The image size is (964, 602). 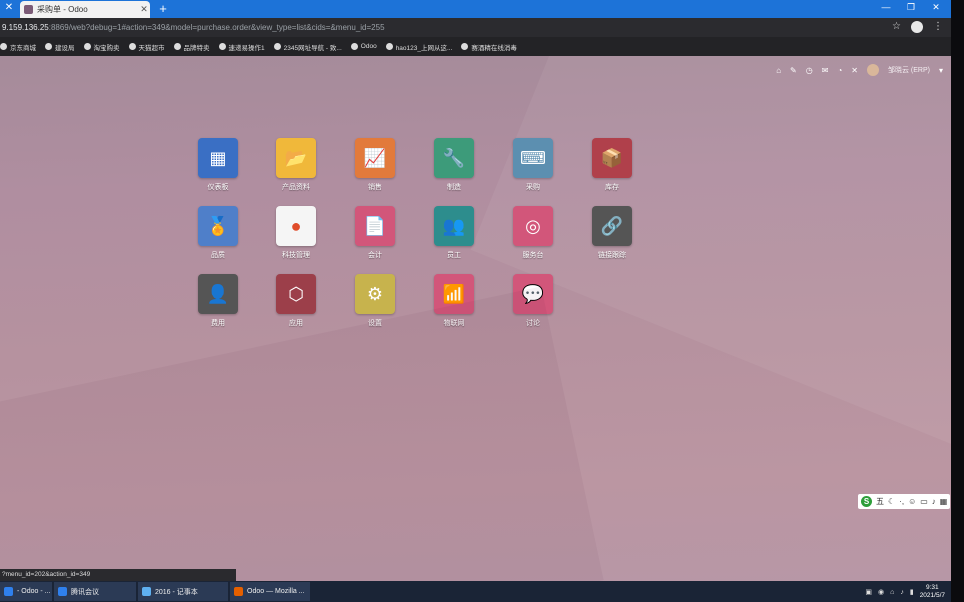 What do you see at coordinates (454, 158) in the screenshot?
I see `app-icon: 🔧` at bounding box center [454, 158].